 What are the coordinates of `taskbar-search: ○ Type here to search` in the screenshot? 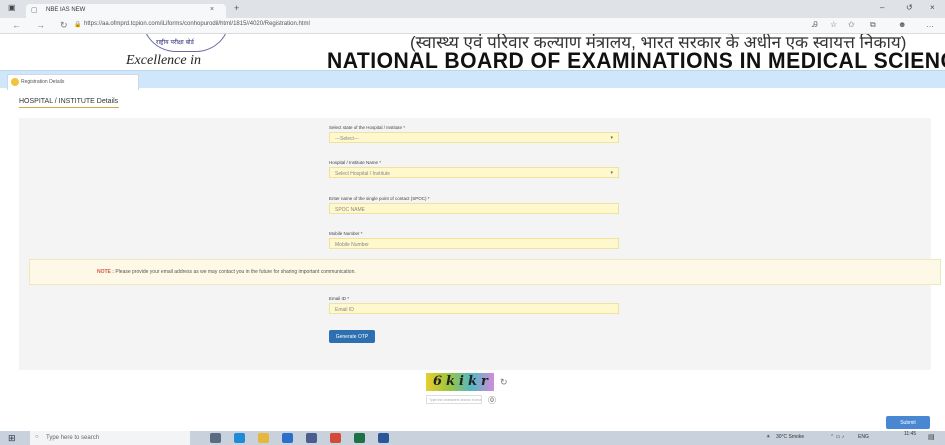 It's located at (110, 438).